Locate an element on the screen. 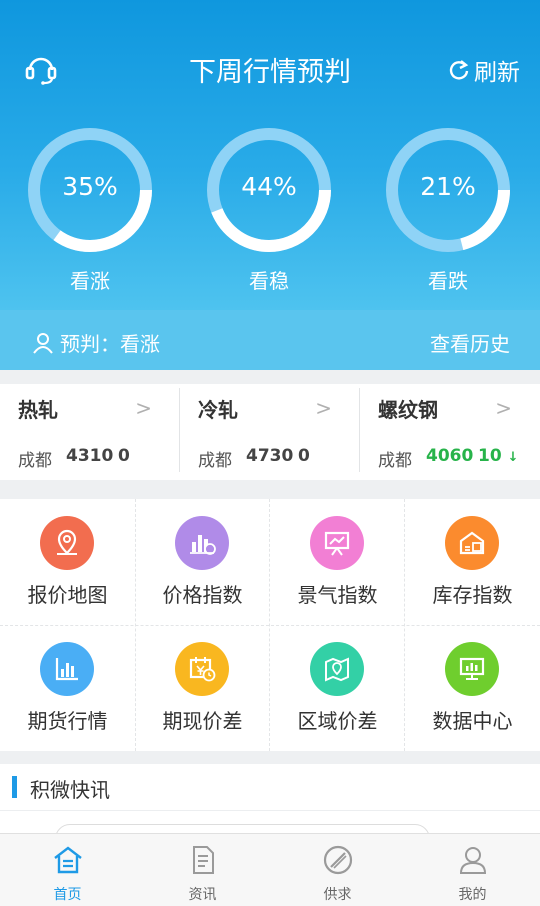 The image size is (540, 906). presentation-icon is located at coordinates (337, 543).